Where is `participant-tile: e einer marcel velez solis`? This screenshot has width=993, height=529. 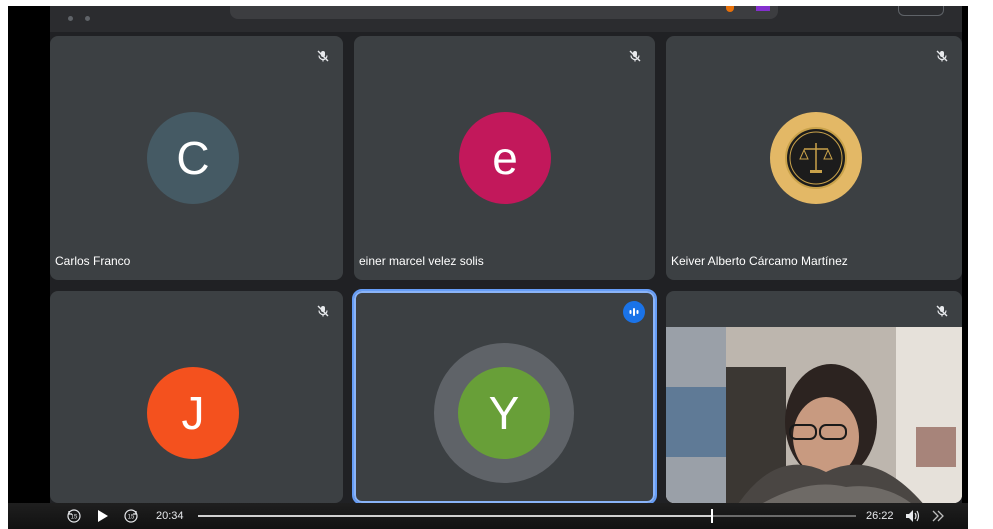
participant-tile: e einer marcel velez solis is located at coordinates (504, 158).